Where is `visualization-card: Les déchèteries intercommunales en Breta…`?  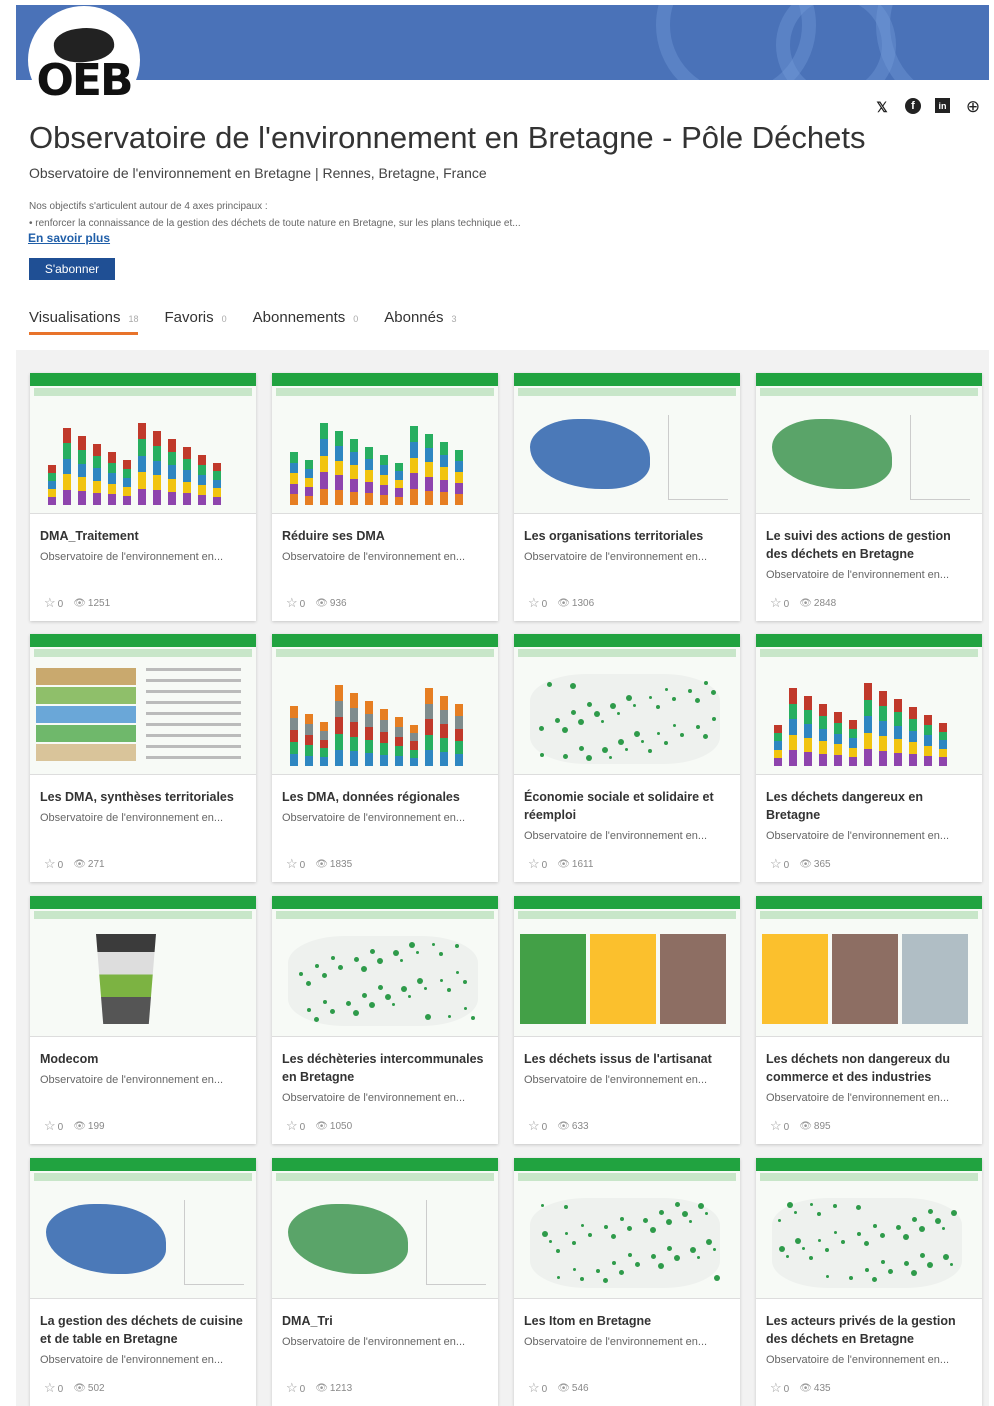 visualization-card: Les déchèteries intercommunales en Breta… is located at coordinates (385, 1020).